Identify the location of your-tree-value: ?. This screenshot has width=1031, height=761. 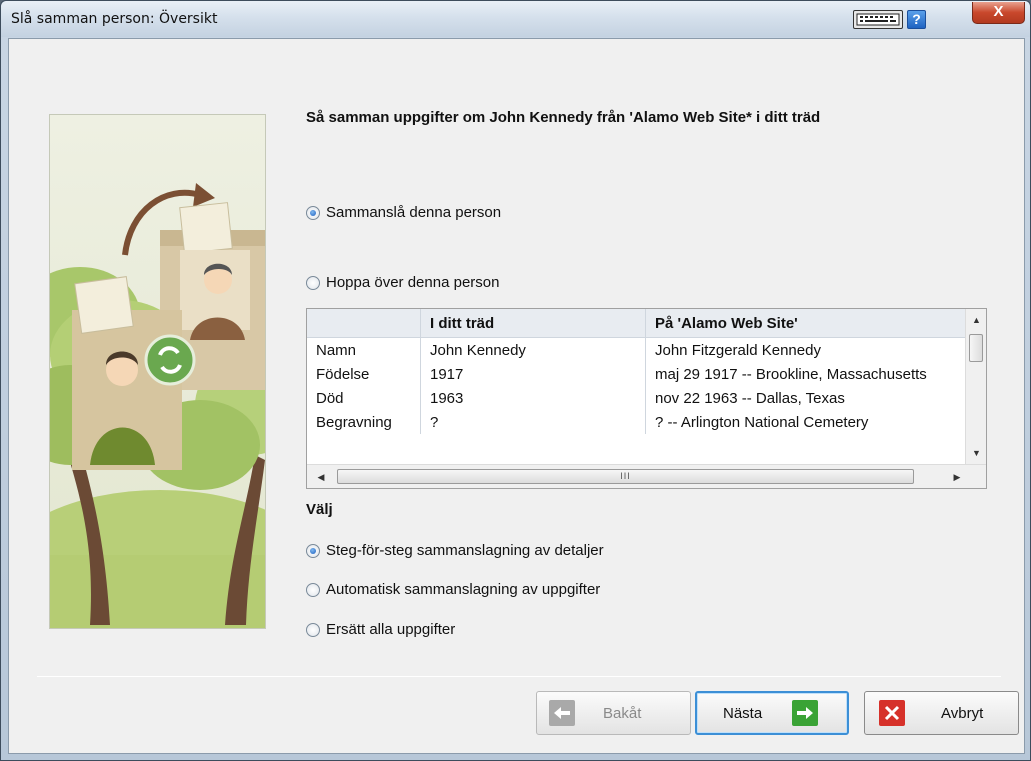
(533, 422).